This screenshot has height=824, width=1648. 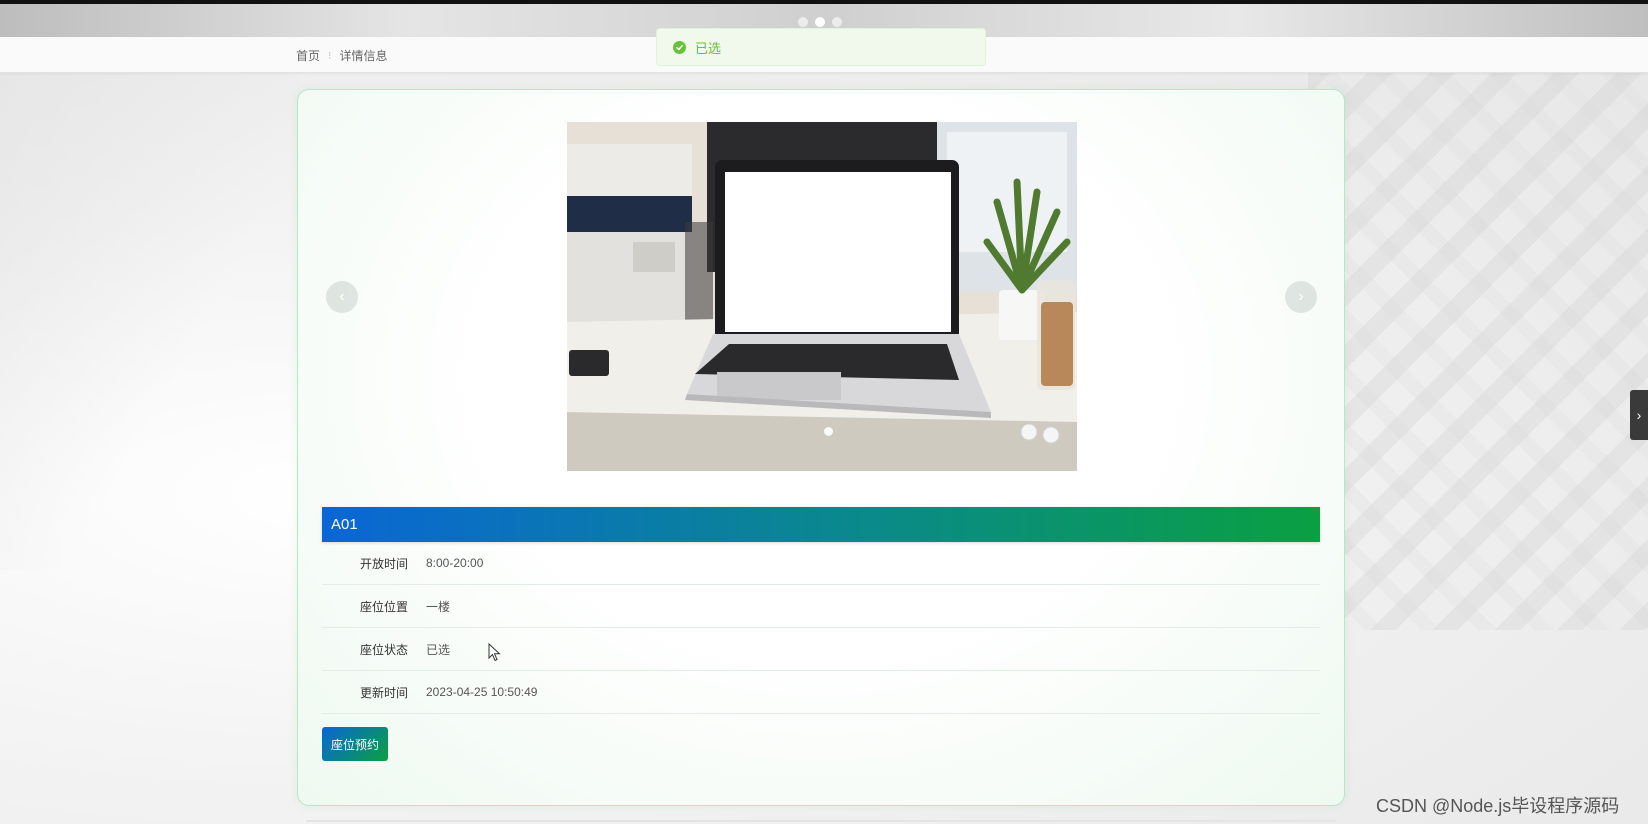 What do you see at coordinates (494, 652) in the screenshot?
I see `mouse-cursor-icon` at bounding box center [494, 652].